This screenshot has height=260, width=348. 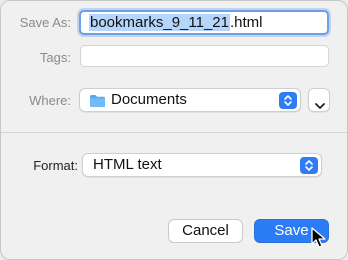 I want to click on save-as-label: Save As:, so click(x=45, y=22).